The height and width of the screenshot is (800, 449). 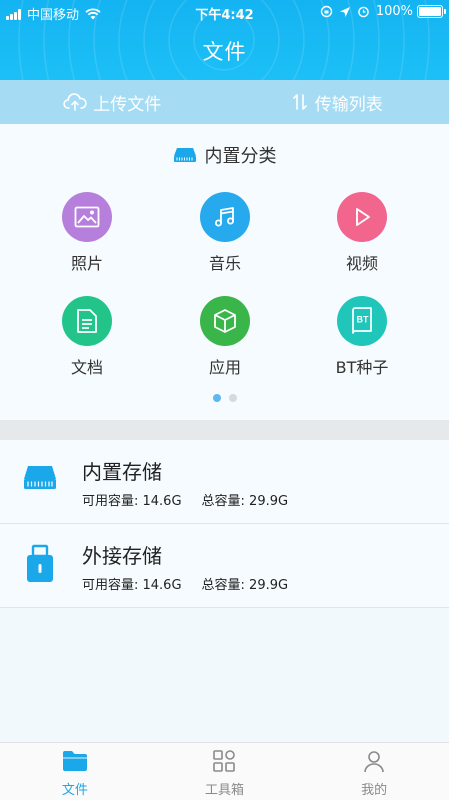 What do you see at coordinates (216, 398) in the screenshot?
I see `pager-dot-active` at bounding box center [216, 398].